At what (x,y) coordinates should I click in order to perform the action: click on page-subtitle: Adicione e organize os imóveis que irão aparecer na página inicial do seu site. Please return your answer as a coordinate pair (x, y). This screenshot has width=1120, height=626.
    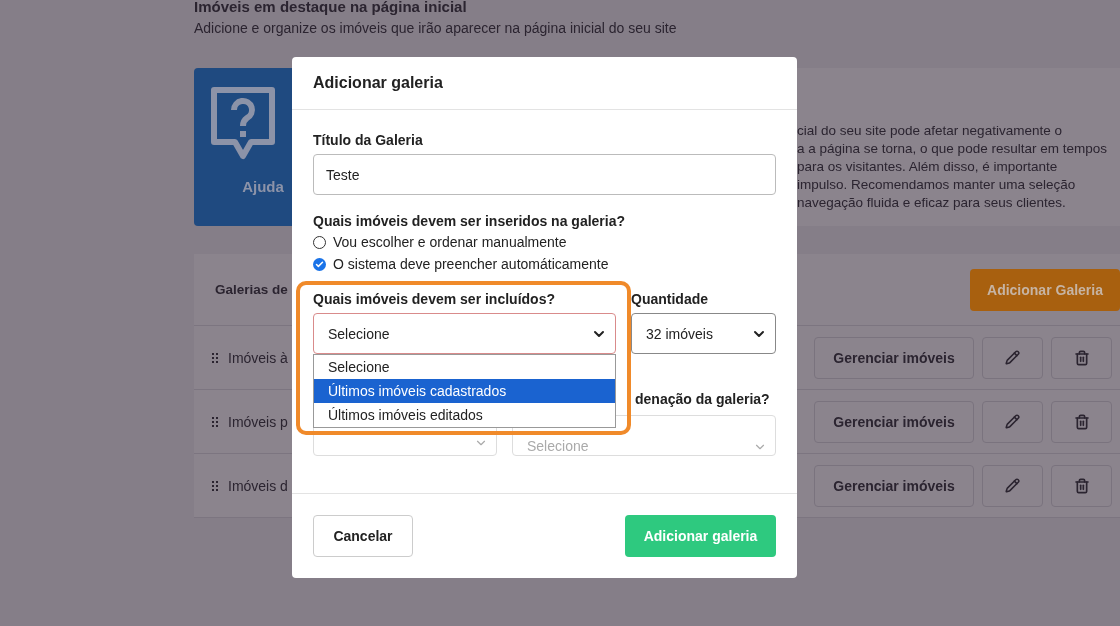
    Looking at the image, I should click on (436, 28).